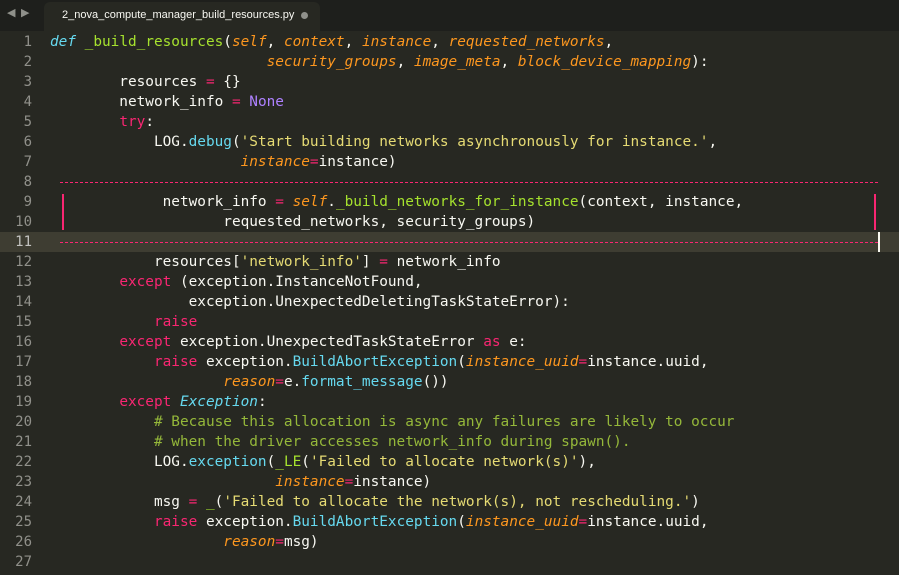  I want to click on code-token: context, so click(314, 42).